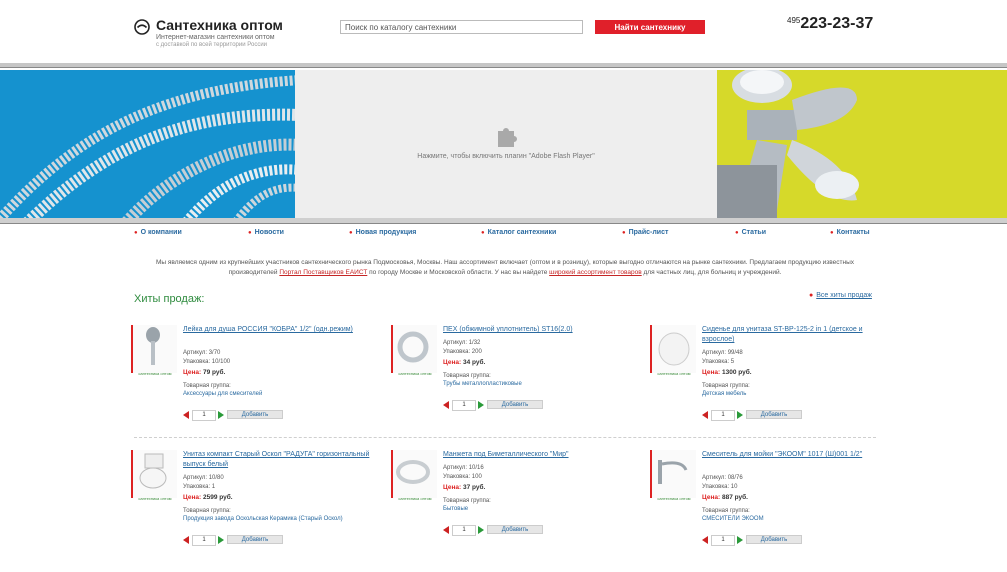  I want to click on phone-number: 495223-23-37, so click(830, 24).